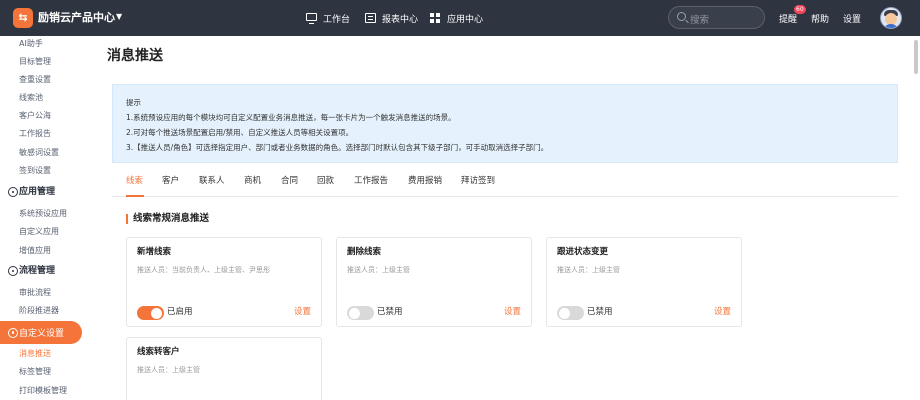 The image size is (920, 400). I want to click on app-logo-icon: ⇆, so click(23, 18).